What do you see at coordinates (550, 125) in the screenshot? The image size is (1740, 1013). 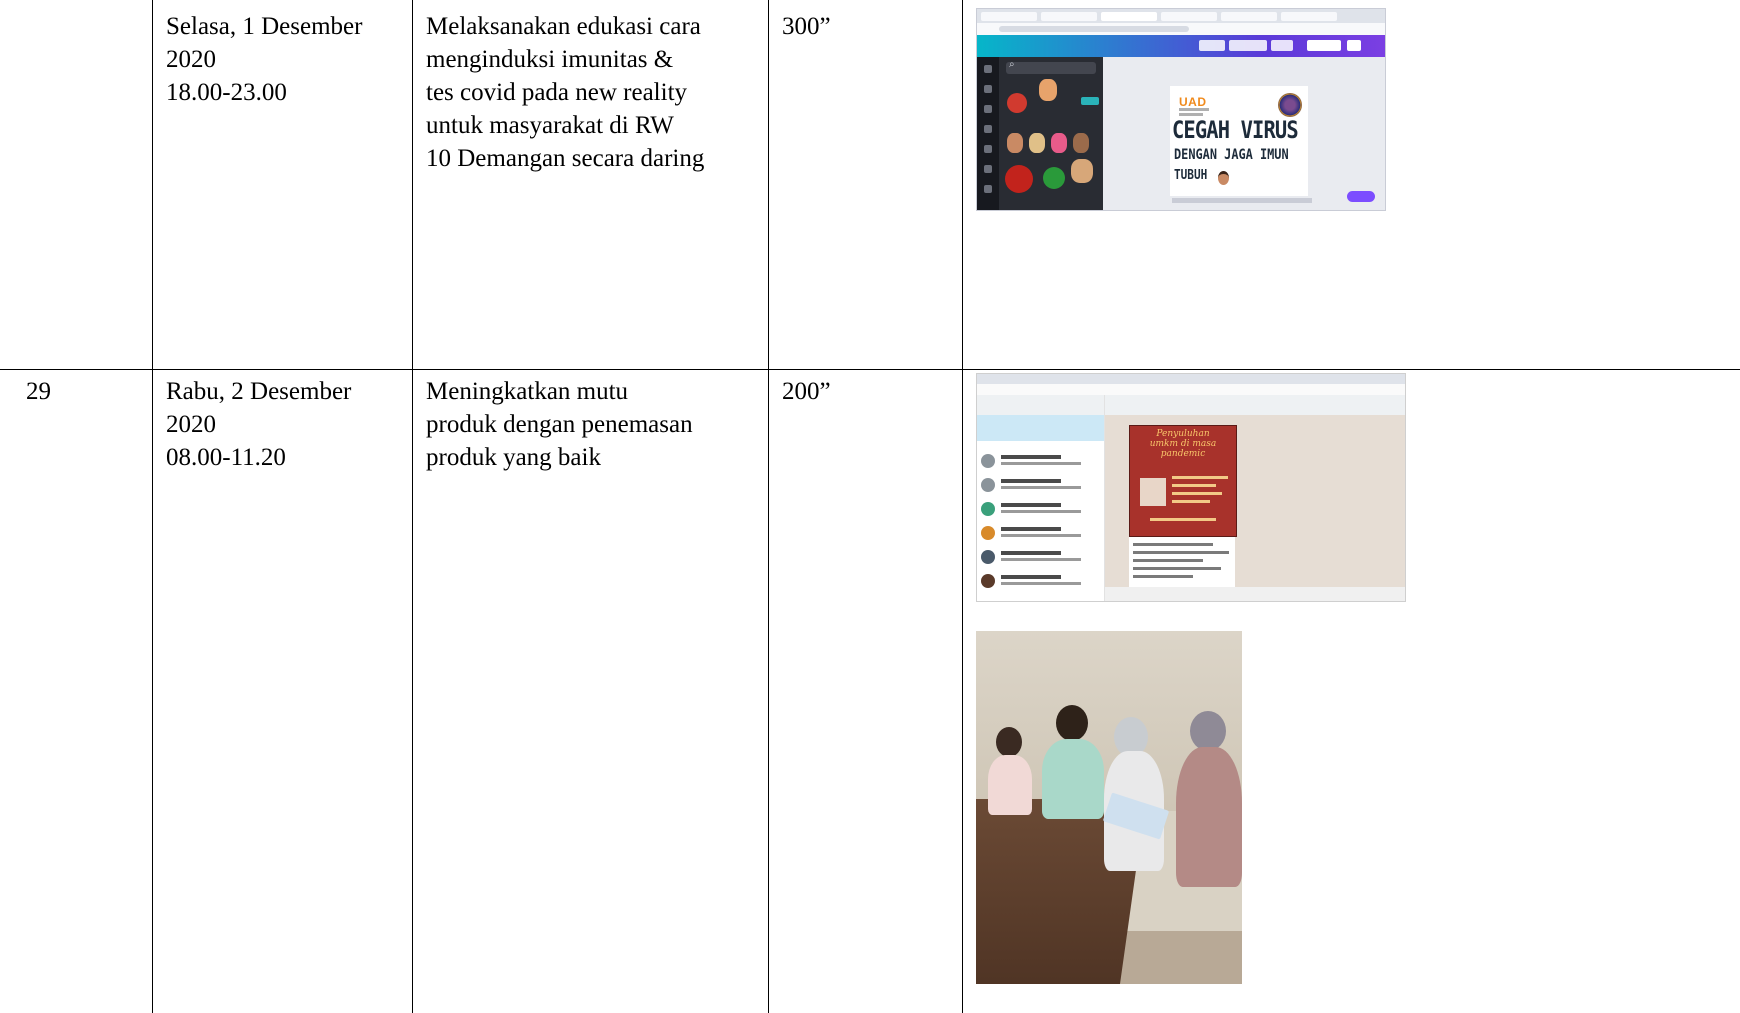 I see `activity-line: untuk masyarakat di RW` at bounding box center [550, 125].